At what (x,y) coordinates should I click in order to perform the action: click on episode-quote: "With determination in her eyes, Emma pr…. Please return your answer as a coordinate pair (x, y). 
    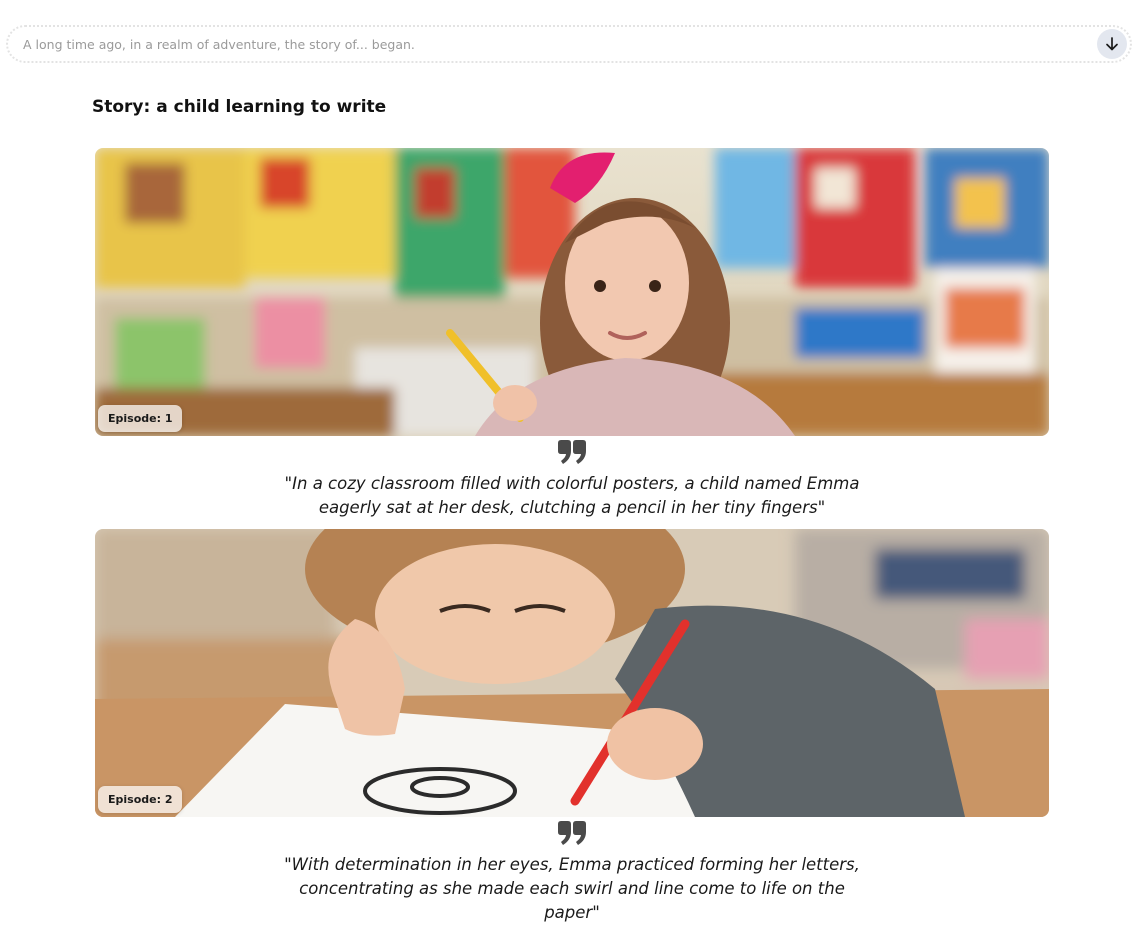
    Looking at the image, I should click on (572, 888).